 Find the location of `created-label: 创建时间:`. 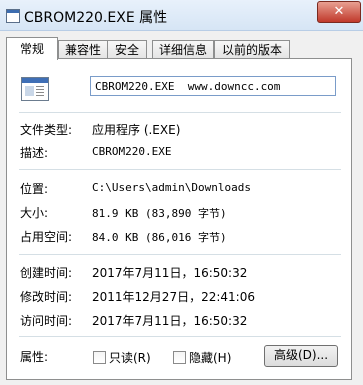

created-label: 创建时间: is located at coordinates (46, 273).